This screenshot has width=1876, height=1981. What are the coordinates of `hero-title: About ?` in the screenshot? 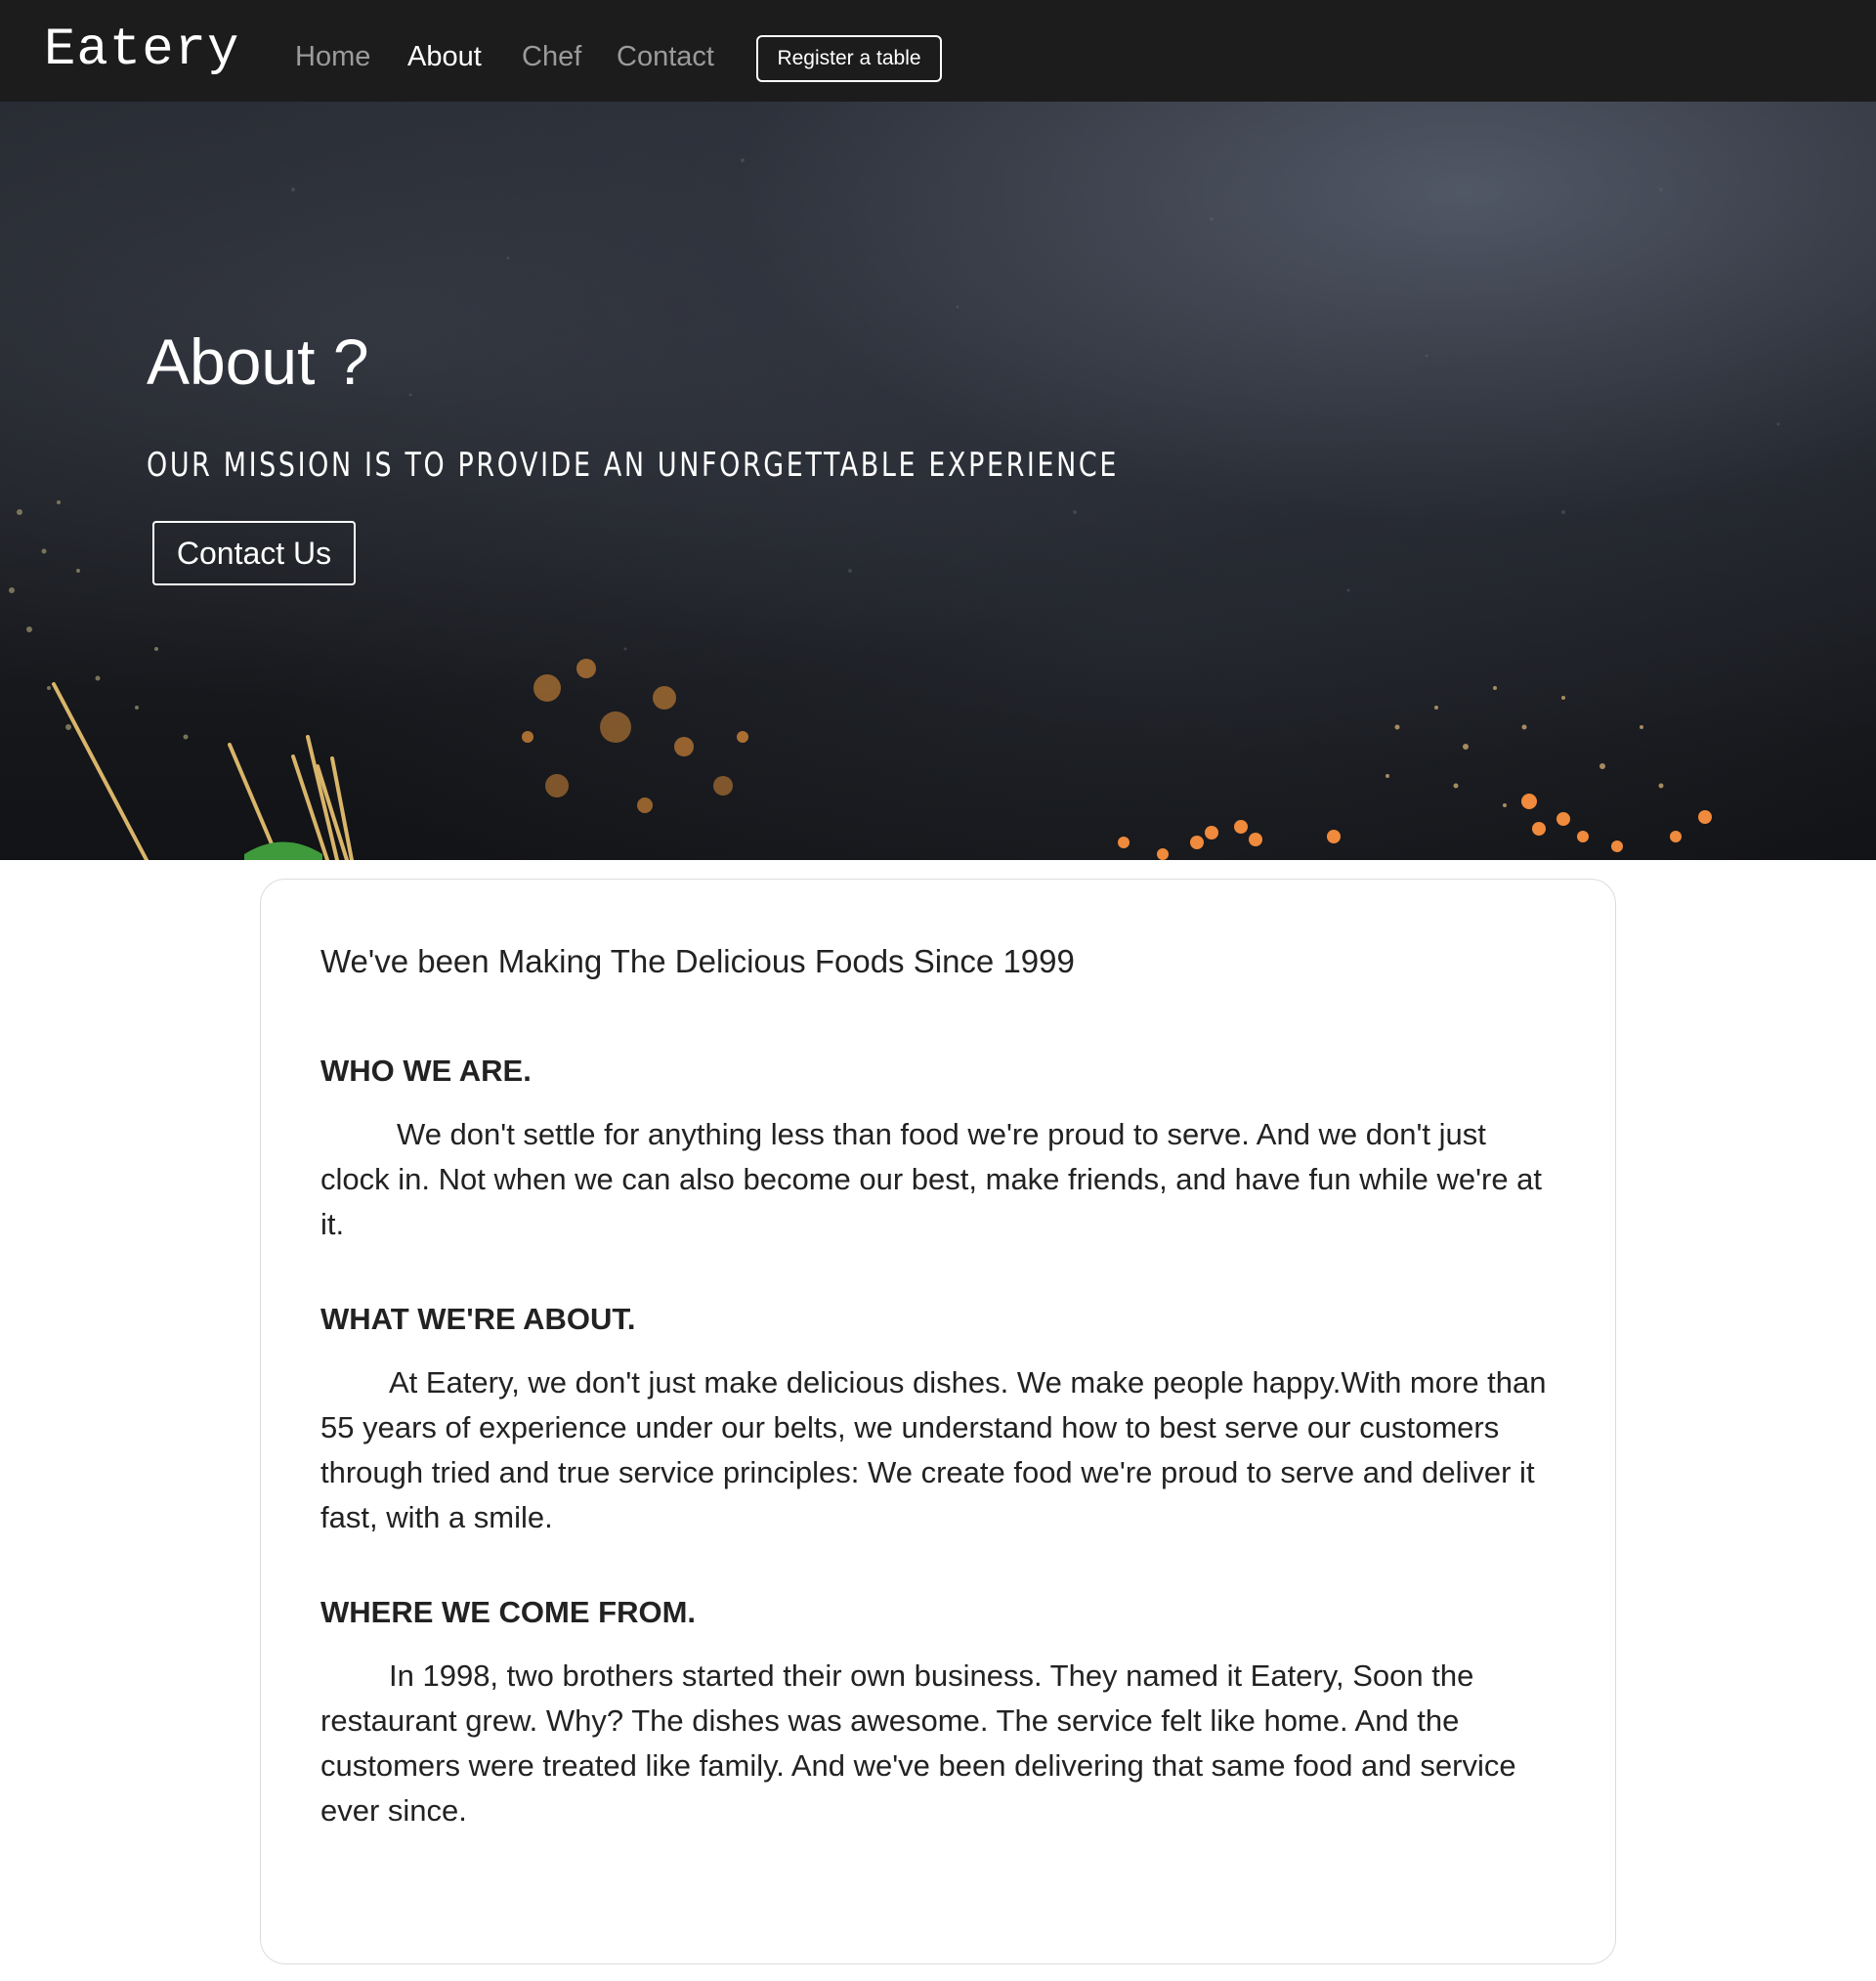 It's located at (258, 361).